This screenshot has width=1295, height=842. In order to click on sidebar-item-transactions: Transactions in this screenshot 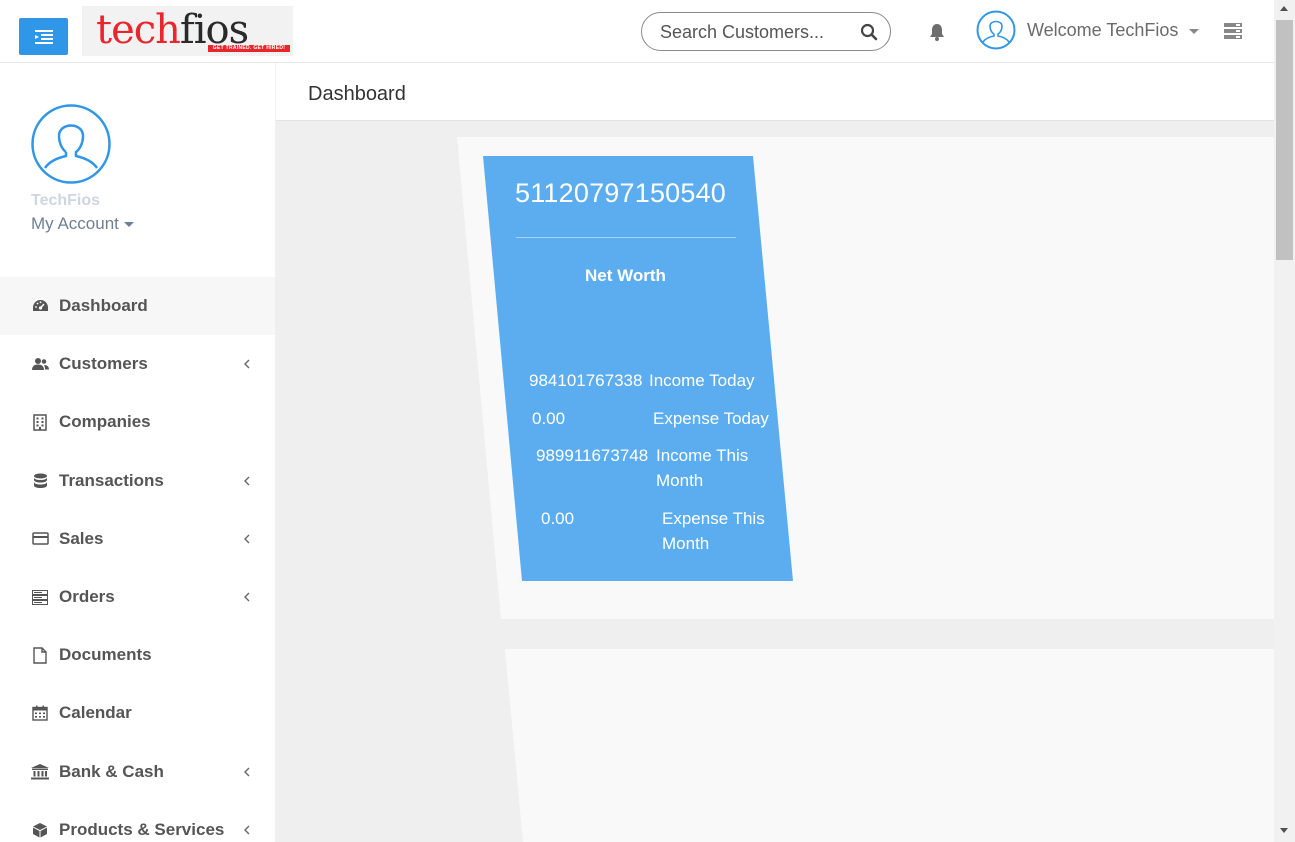, I will do `click(137, 481)`.